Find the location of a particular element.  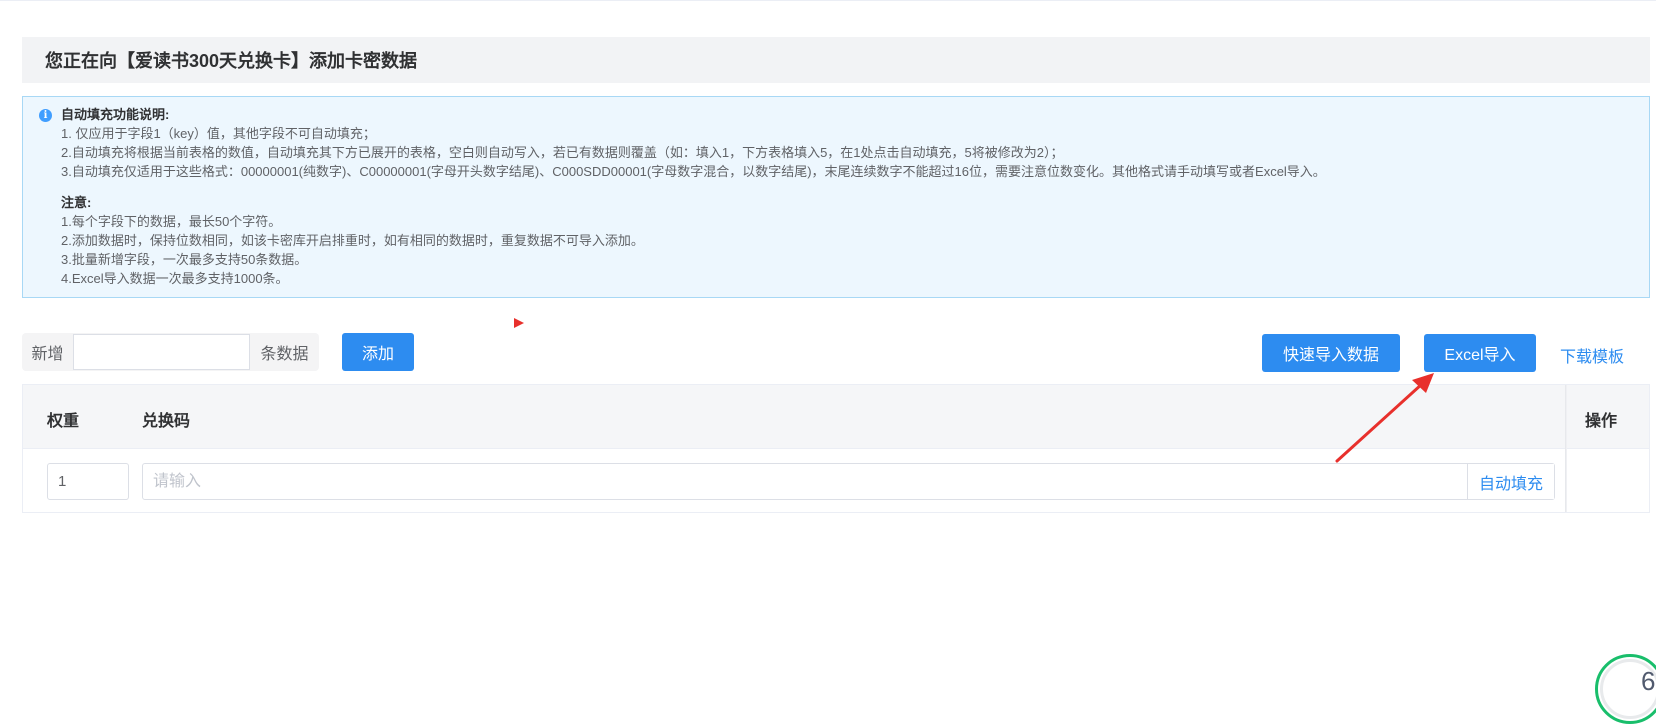

progress-indicator: 63% is located at coordinates (1648, 681).